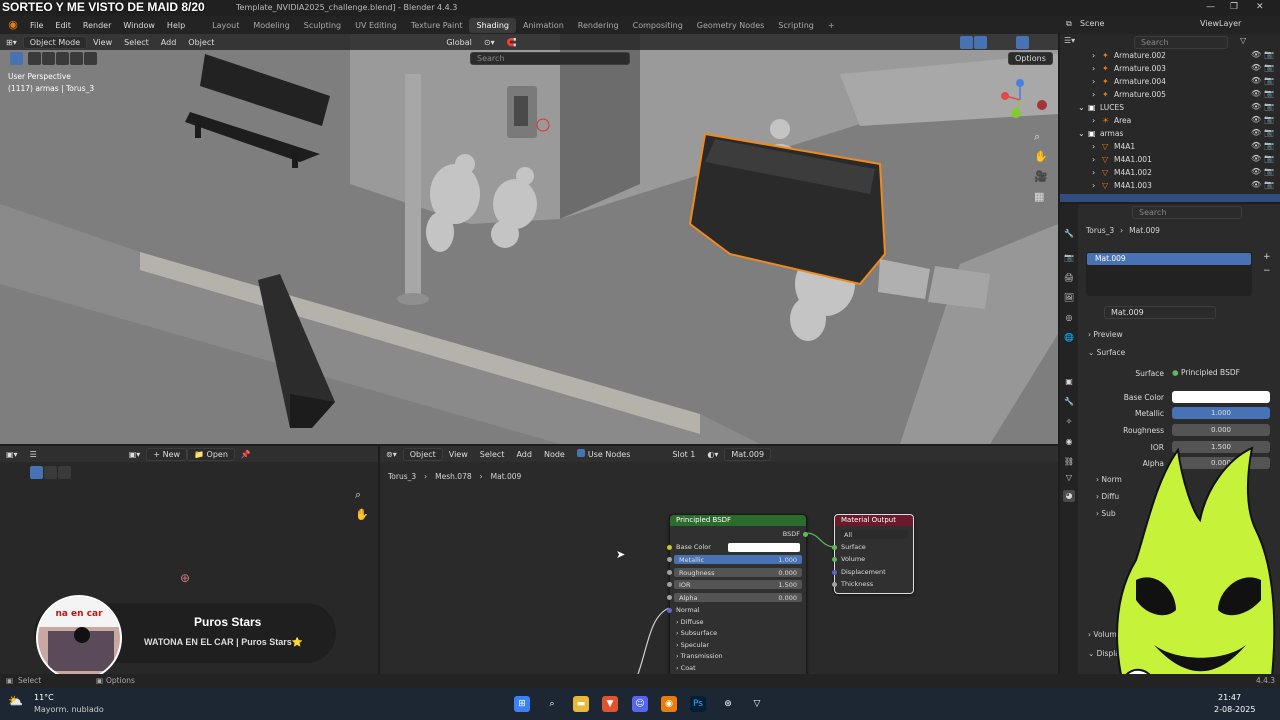 This screenshot has width=1280, height=720. Describe the element at coordinates (1220, 23) in the screenshot. I see `view-layer-name: ViewLayer` at that location.